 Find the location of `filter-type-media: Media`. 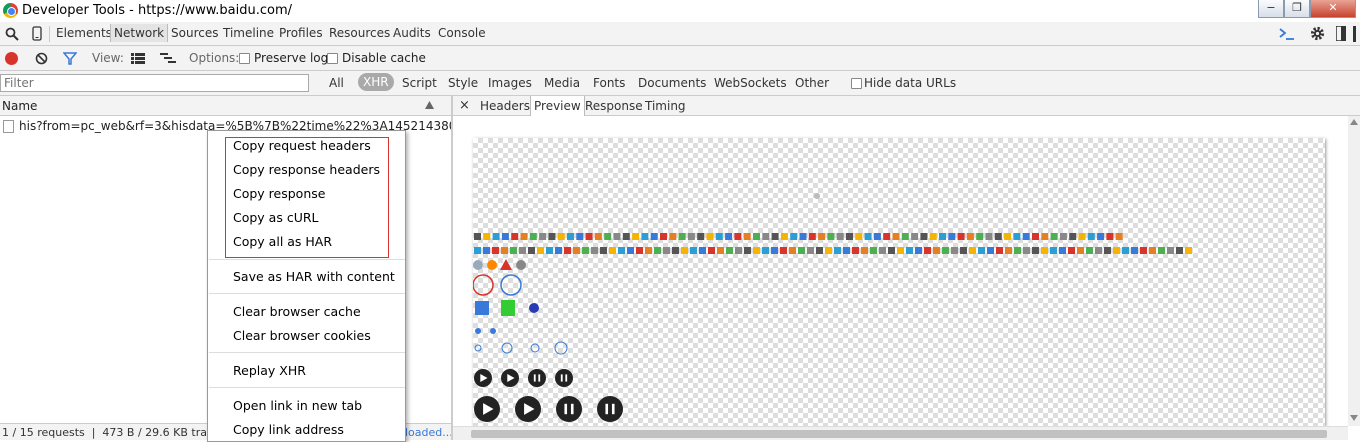

filter-type-media: Media is located at coordinates (562, 83).